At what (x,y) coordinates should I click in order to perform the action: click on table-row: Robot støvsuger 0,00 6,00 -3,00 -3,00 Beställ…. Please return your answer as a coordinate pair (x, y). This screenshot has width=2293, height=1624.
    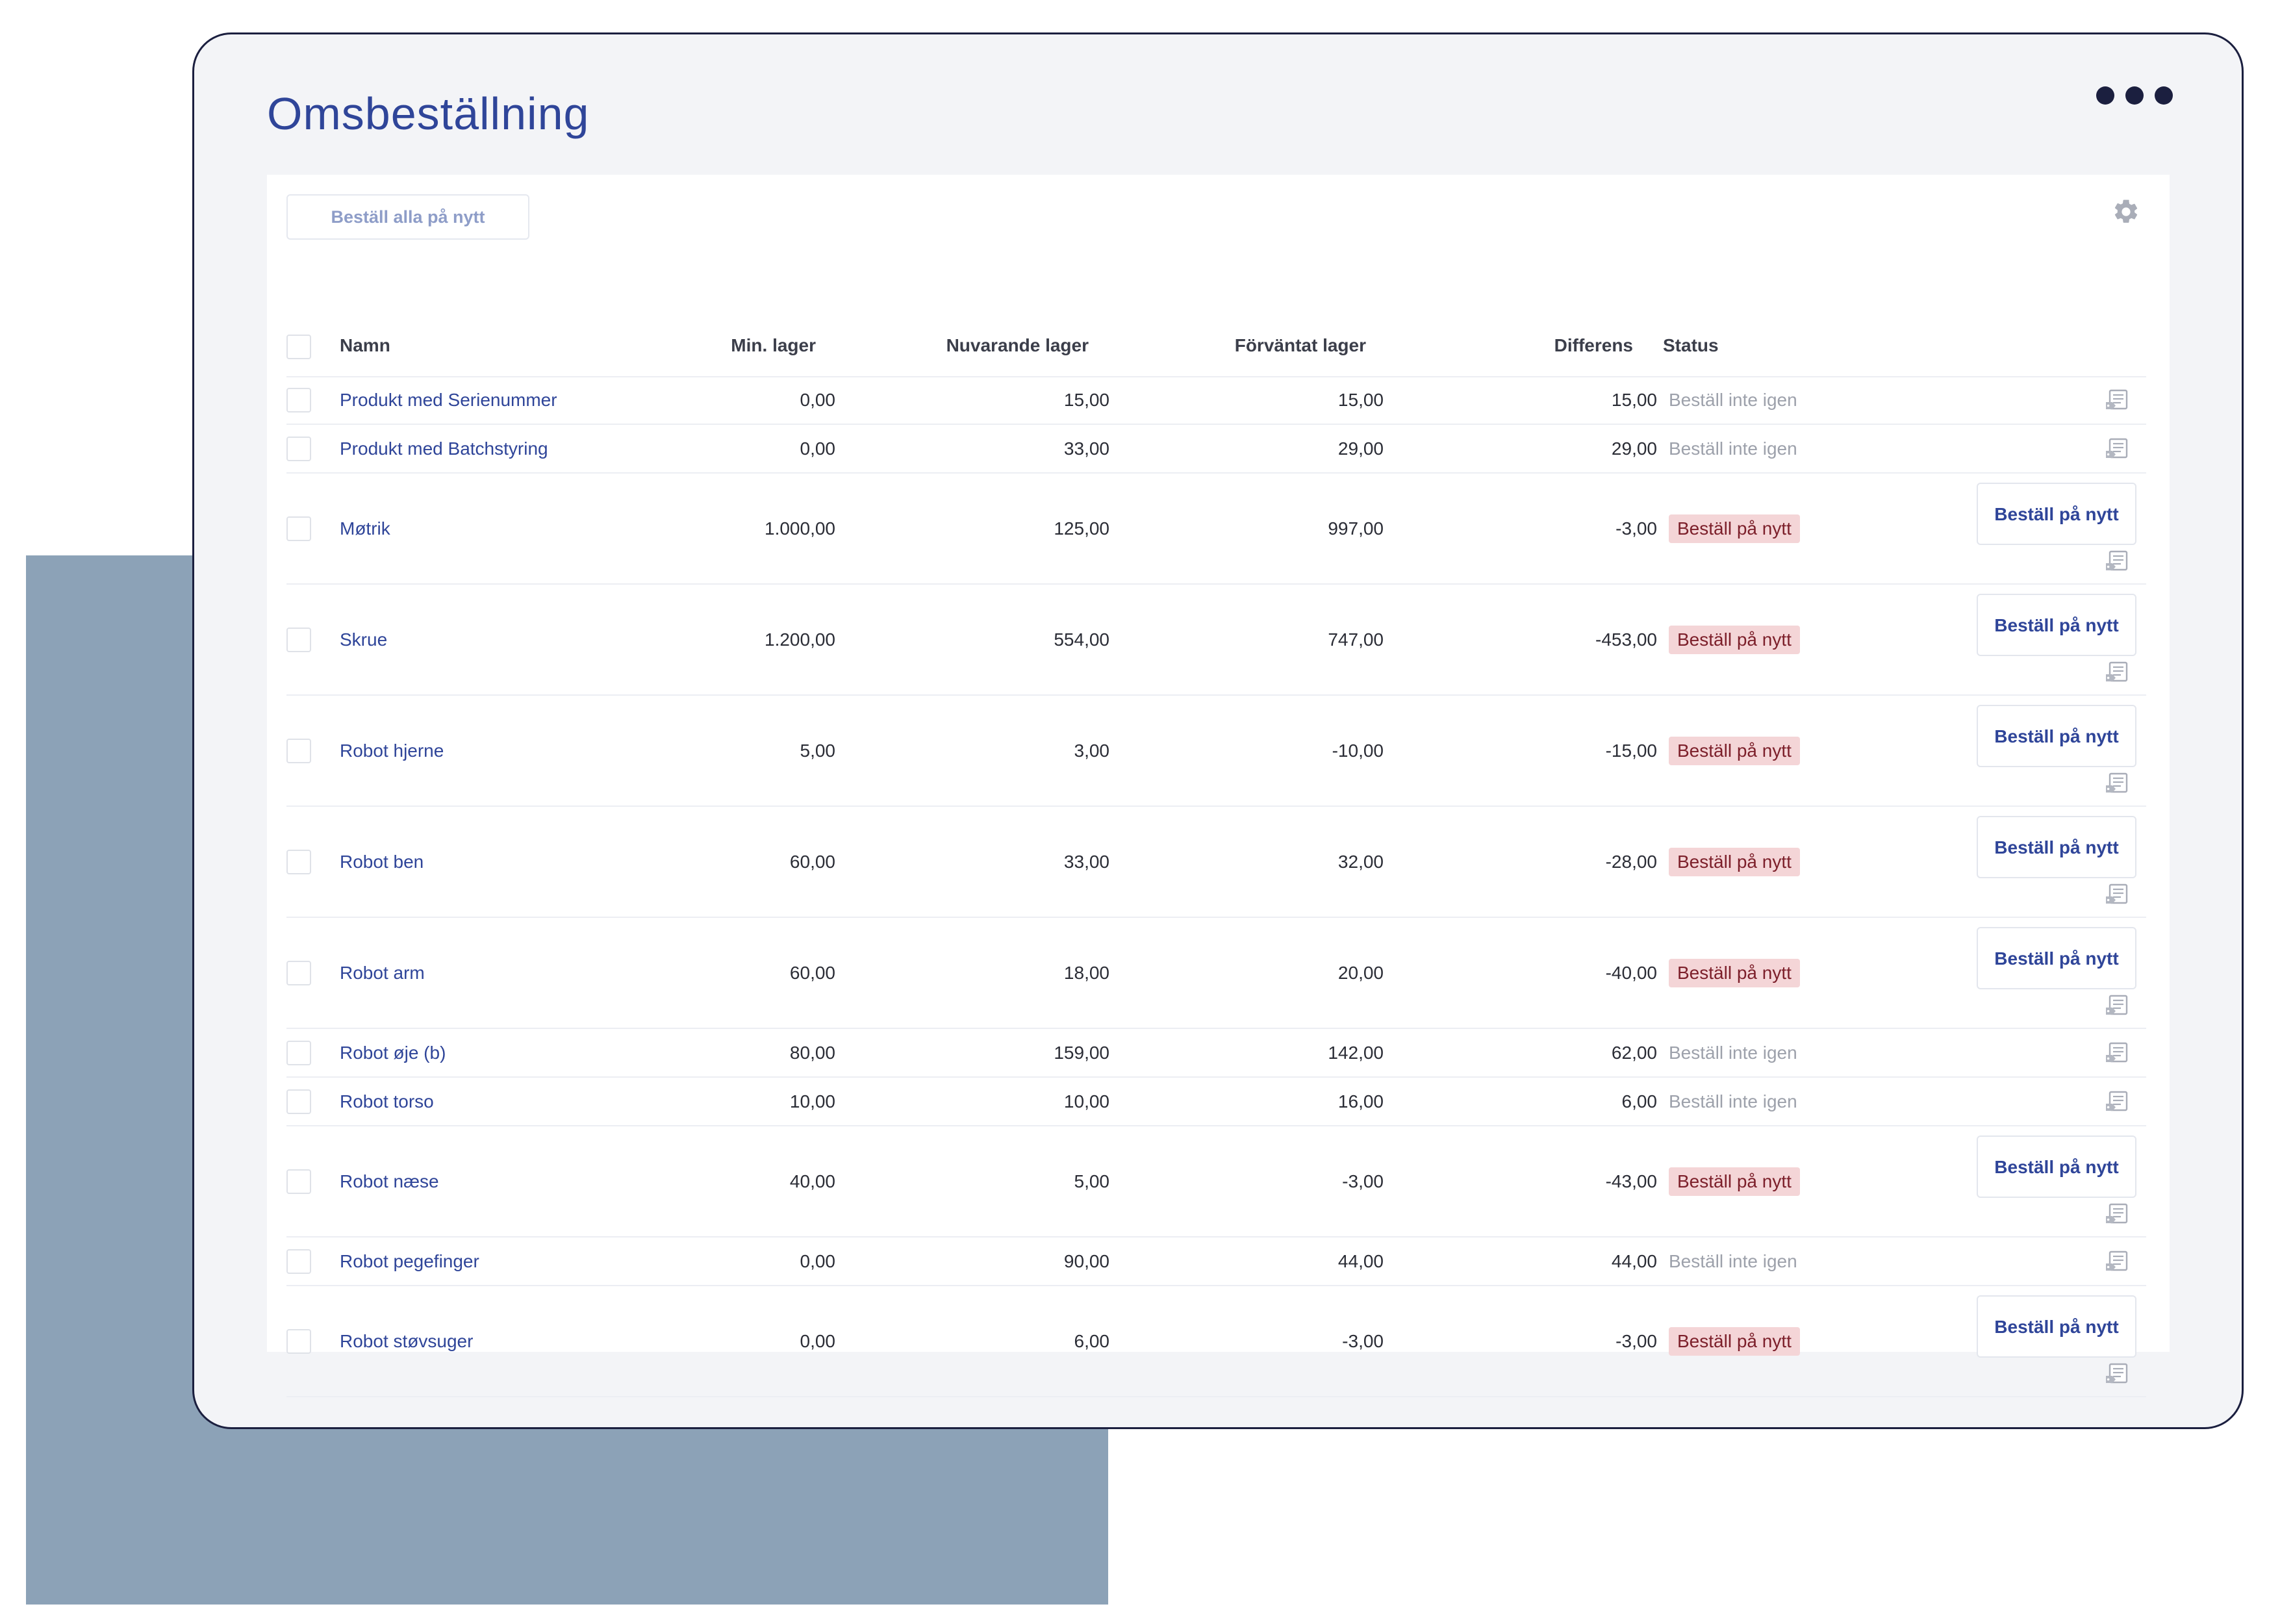
    Looking at the image, I should click on (1216, 1341).